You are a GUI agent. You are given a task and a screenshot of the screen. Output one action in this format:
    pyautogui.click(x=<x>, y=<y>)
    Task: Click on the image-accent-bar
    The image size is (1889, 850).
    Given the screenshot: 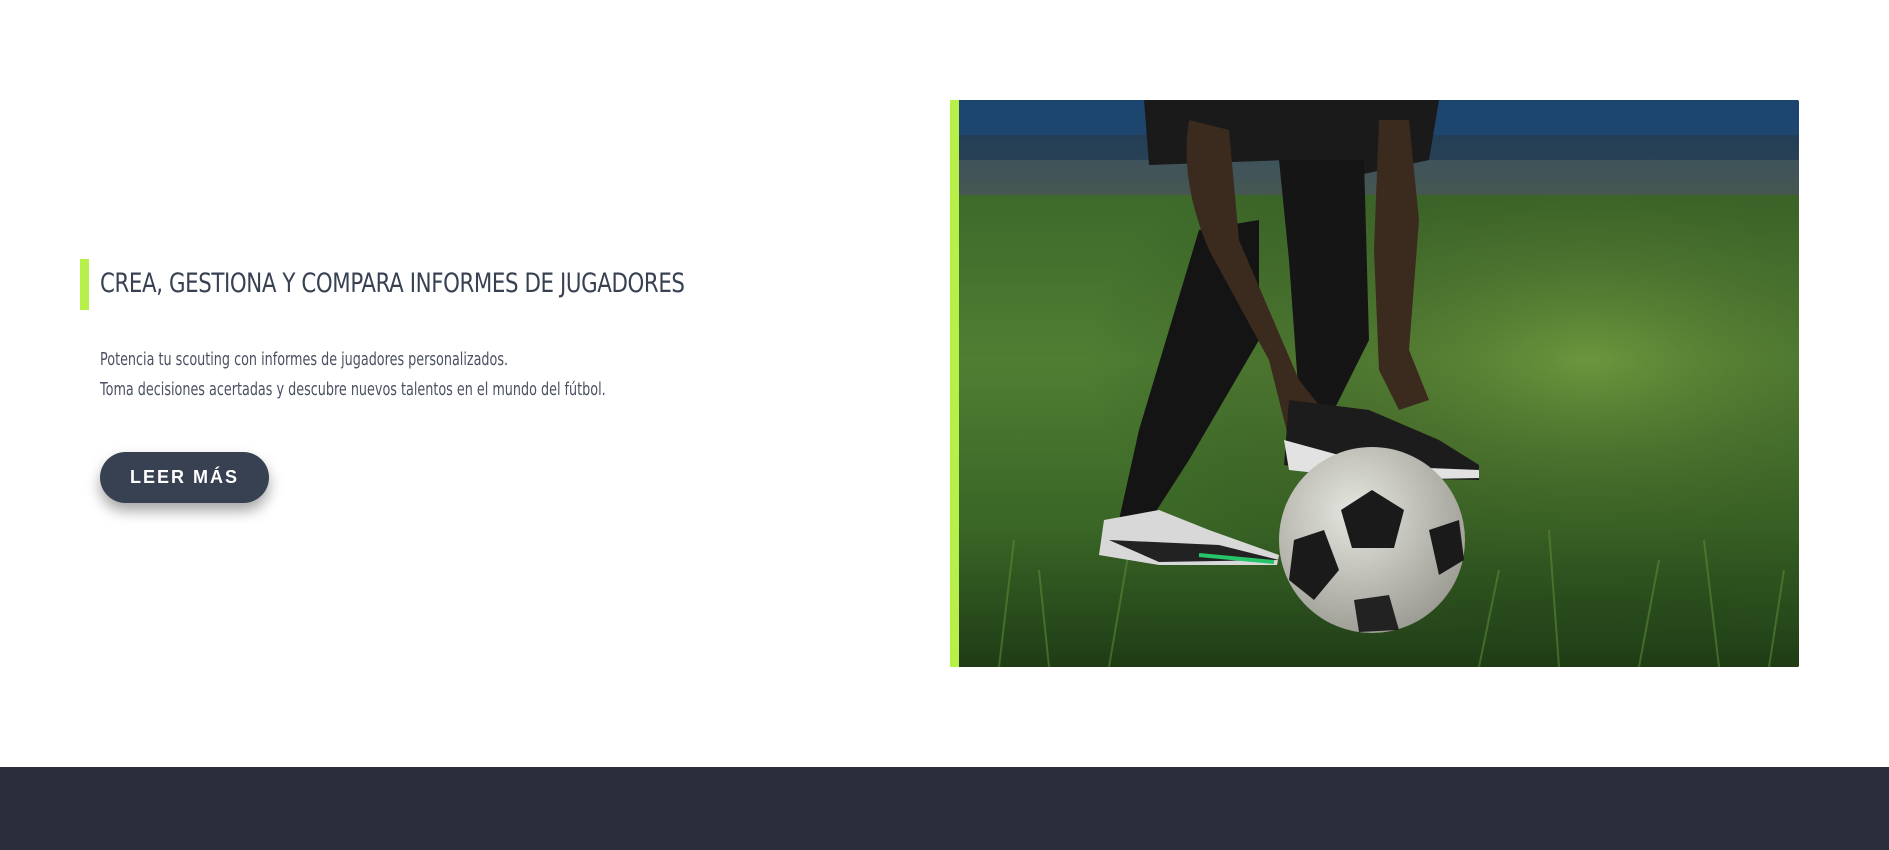 What is the action you would take?
    pyautogui.click(x=954, y=383)
    